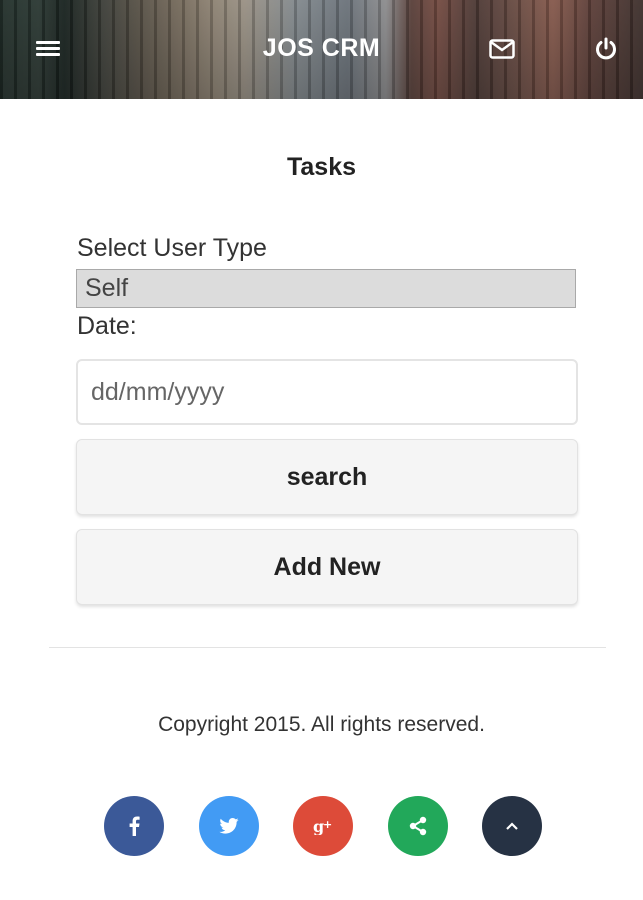 The height and width of the screenshot is (900, 643). Describe the element at coordinates (134, 826) in the screenshot. I see `facebook-icon` at that location.